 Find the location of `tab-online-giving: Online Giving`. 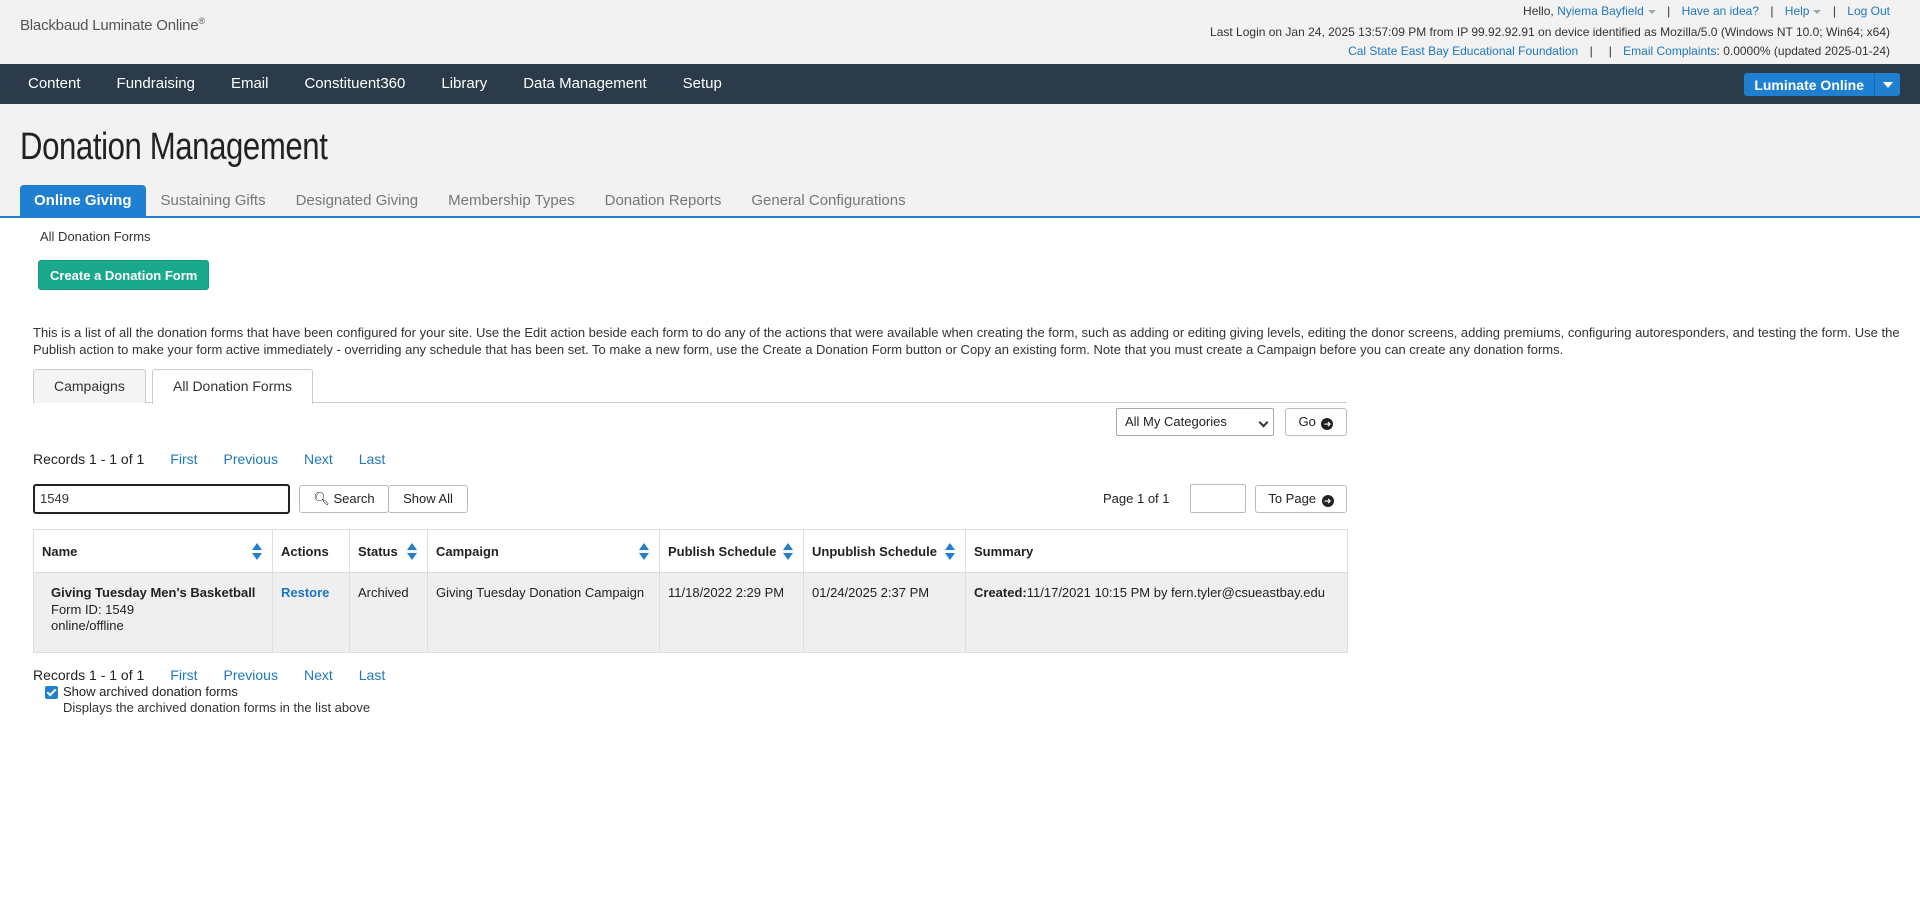

tab-online-giving: Online Giving is located at coordinates (83, 200).